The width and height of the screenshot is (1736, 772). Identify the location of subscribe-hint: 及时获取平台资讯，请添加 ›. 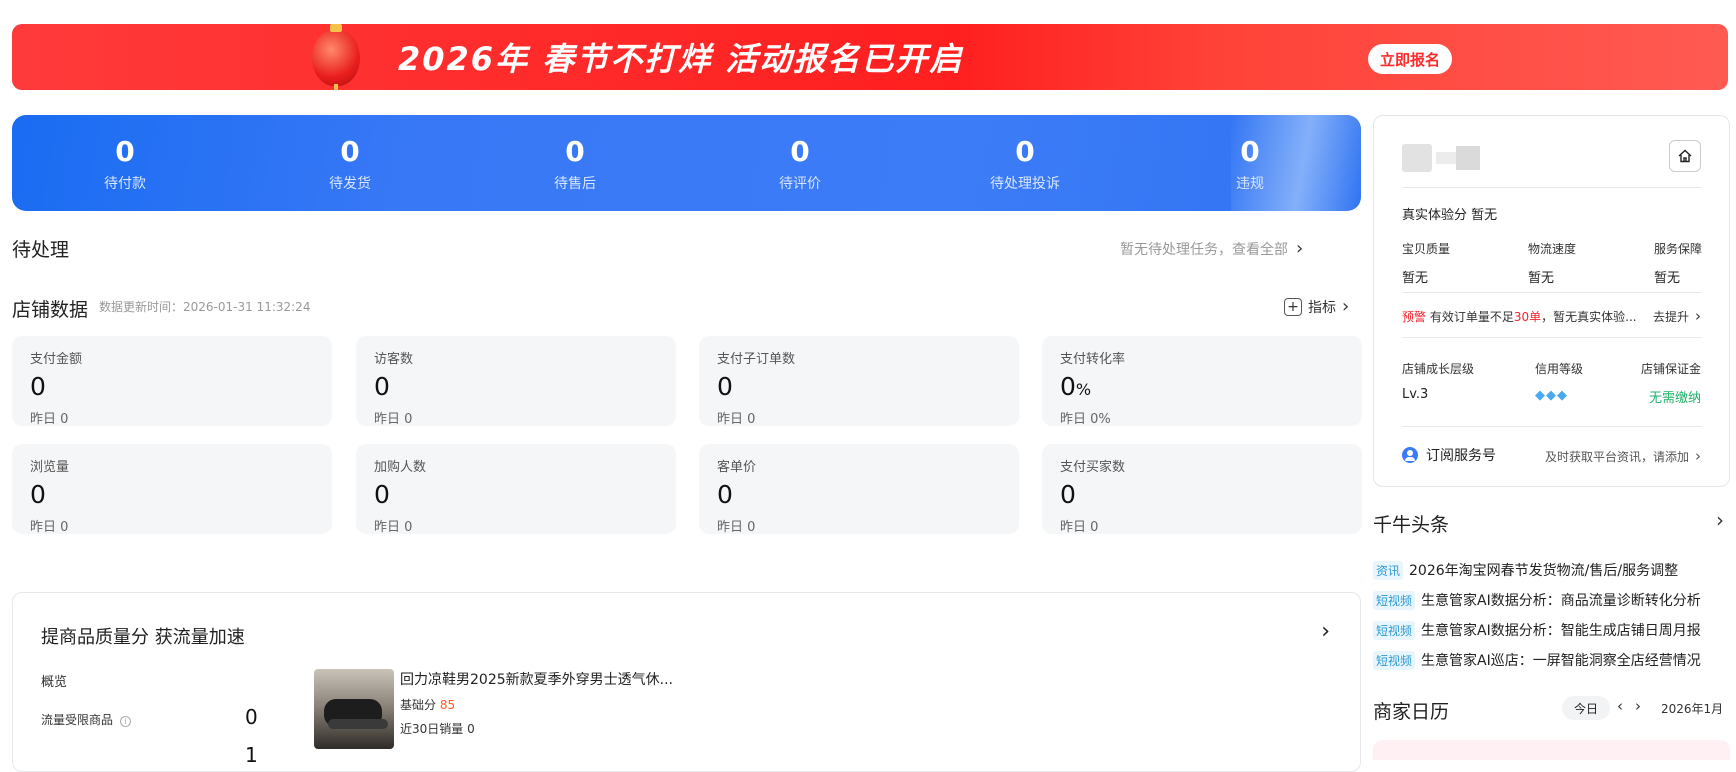
(1623, 456).